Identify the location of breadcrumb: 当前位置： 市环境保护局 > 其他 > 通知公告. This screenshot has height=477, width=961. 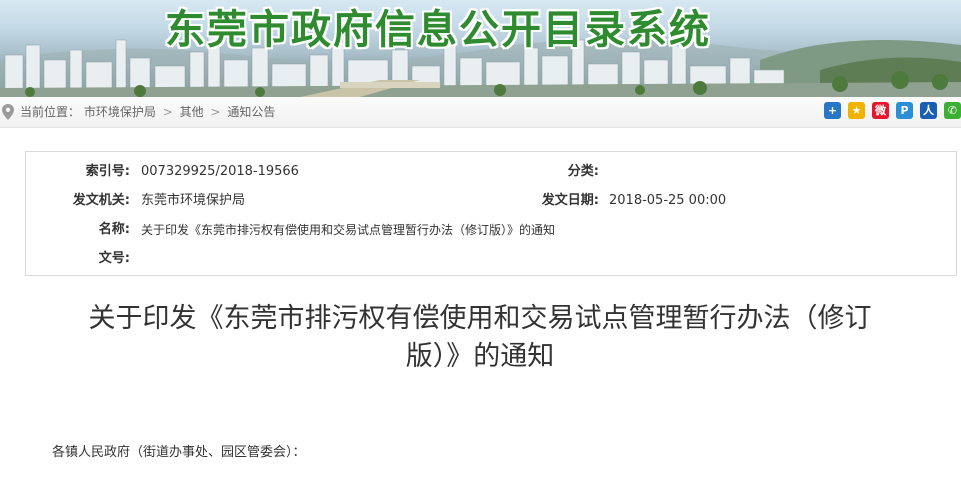
(147, 112).